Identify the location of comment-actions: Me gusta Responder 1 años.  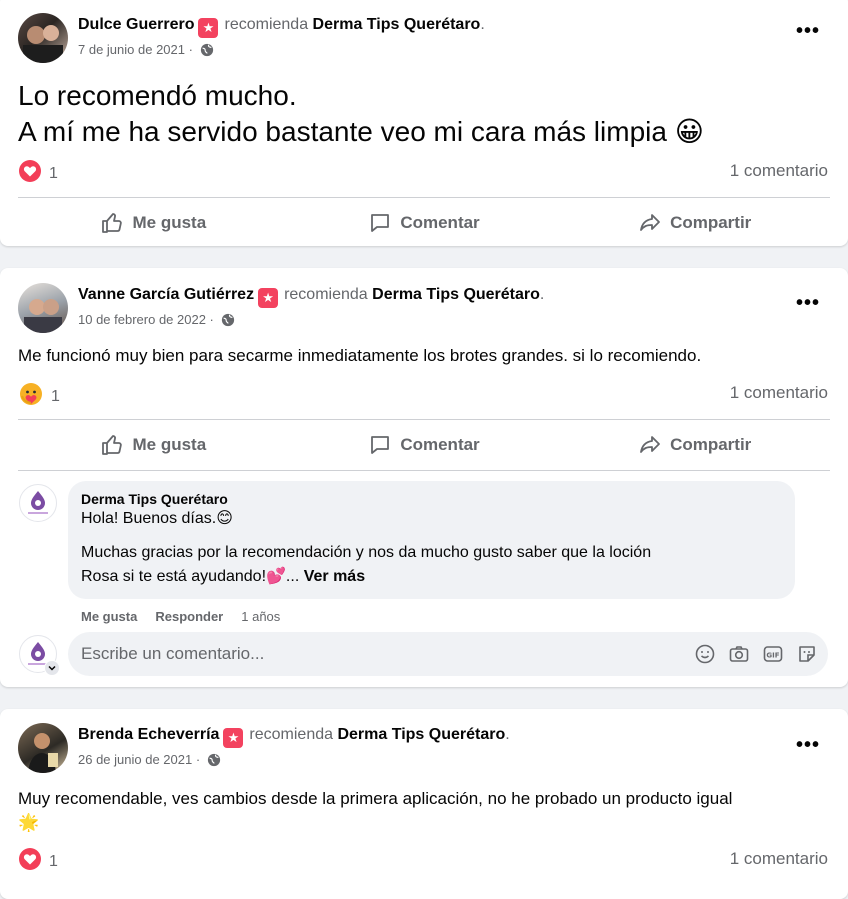
(180, 616).